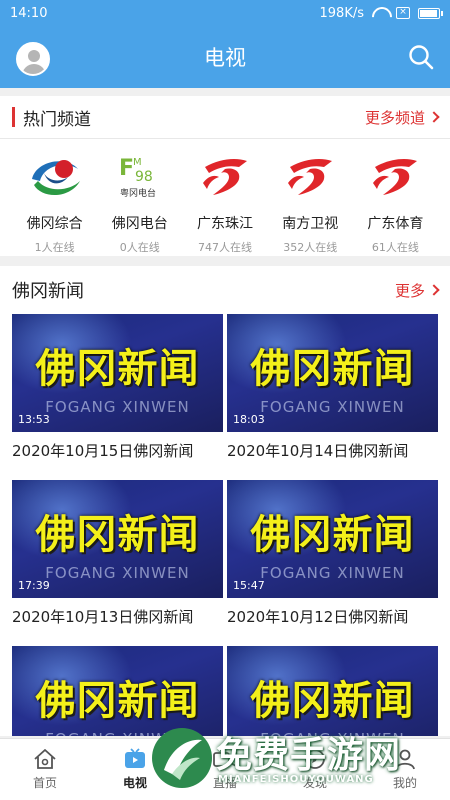  I want to click on news-card: 佛冈新闻 FOGANG XINWEN 17:39 2020年10月13日佛冈新闻, so click(117, 563).